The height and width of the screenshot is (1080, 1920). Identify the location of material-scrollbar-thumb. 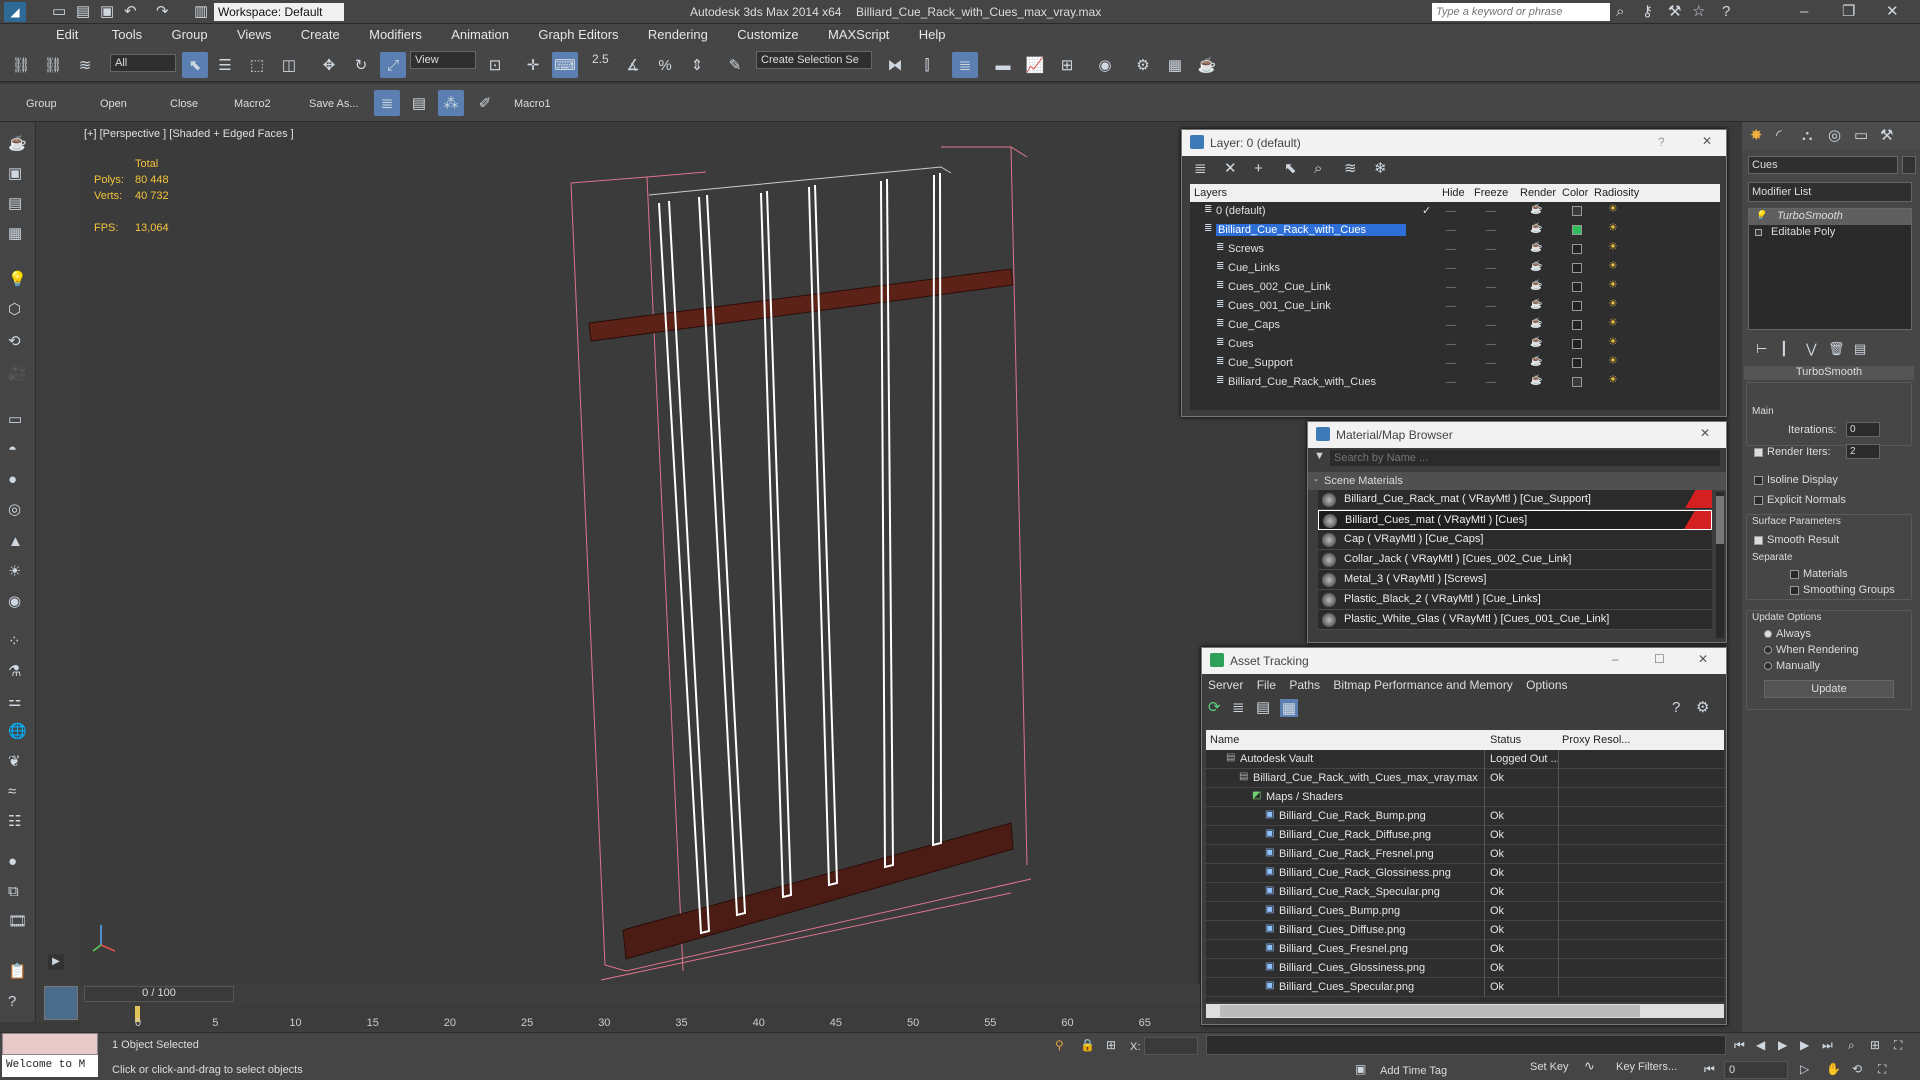
(1720, 520).